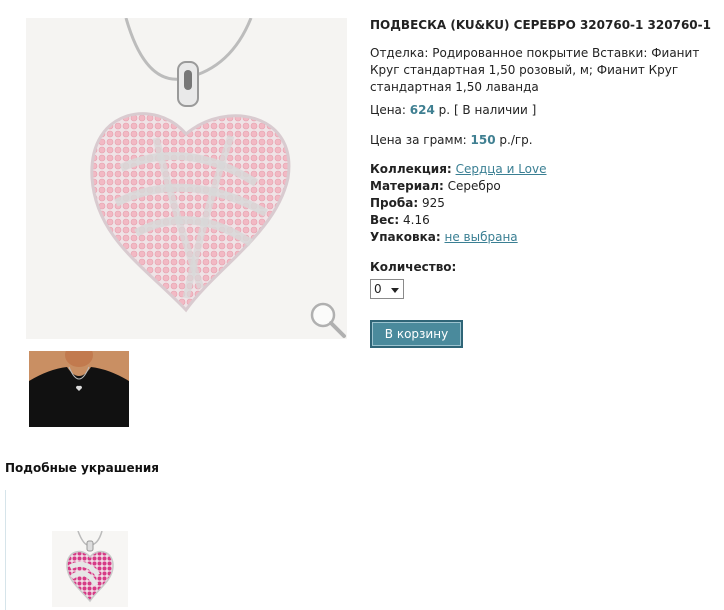 The image size is (724, 610). Describe the element at coordinates (416, 334) in the screenshot. I see `add-to-cart-button: В корзину` at that location.